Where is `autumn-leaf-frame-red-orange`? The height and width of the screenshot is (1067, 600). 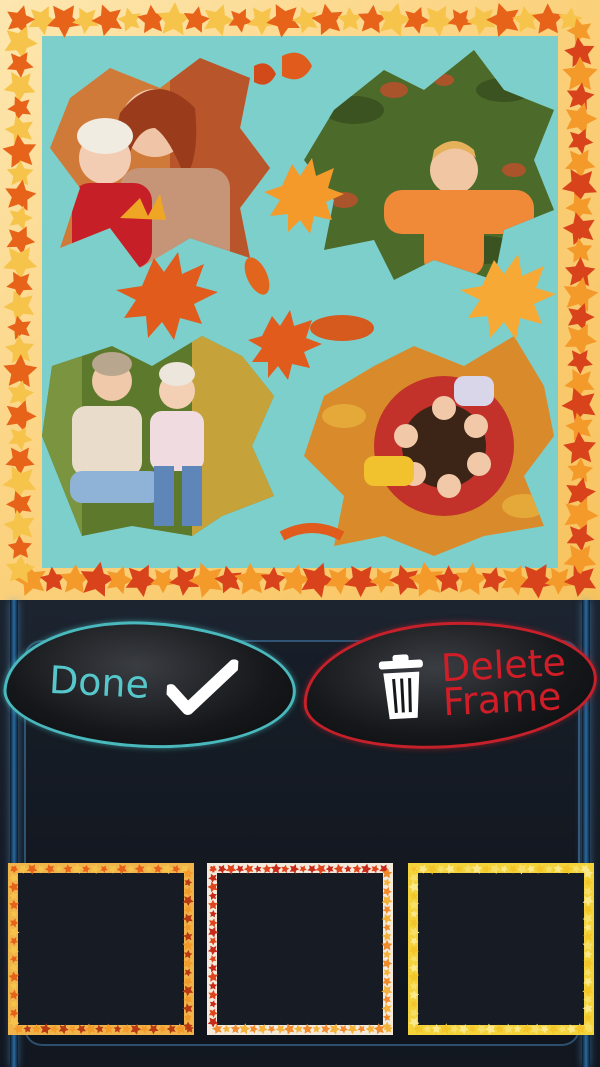
autumn-leaf-frame-red-orange is located at coordinates (300, 949).